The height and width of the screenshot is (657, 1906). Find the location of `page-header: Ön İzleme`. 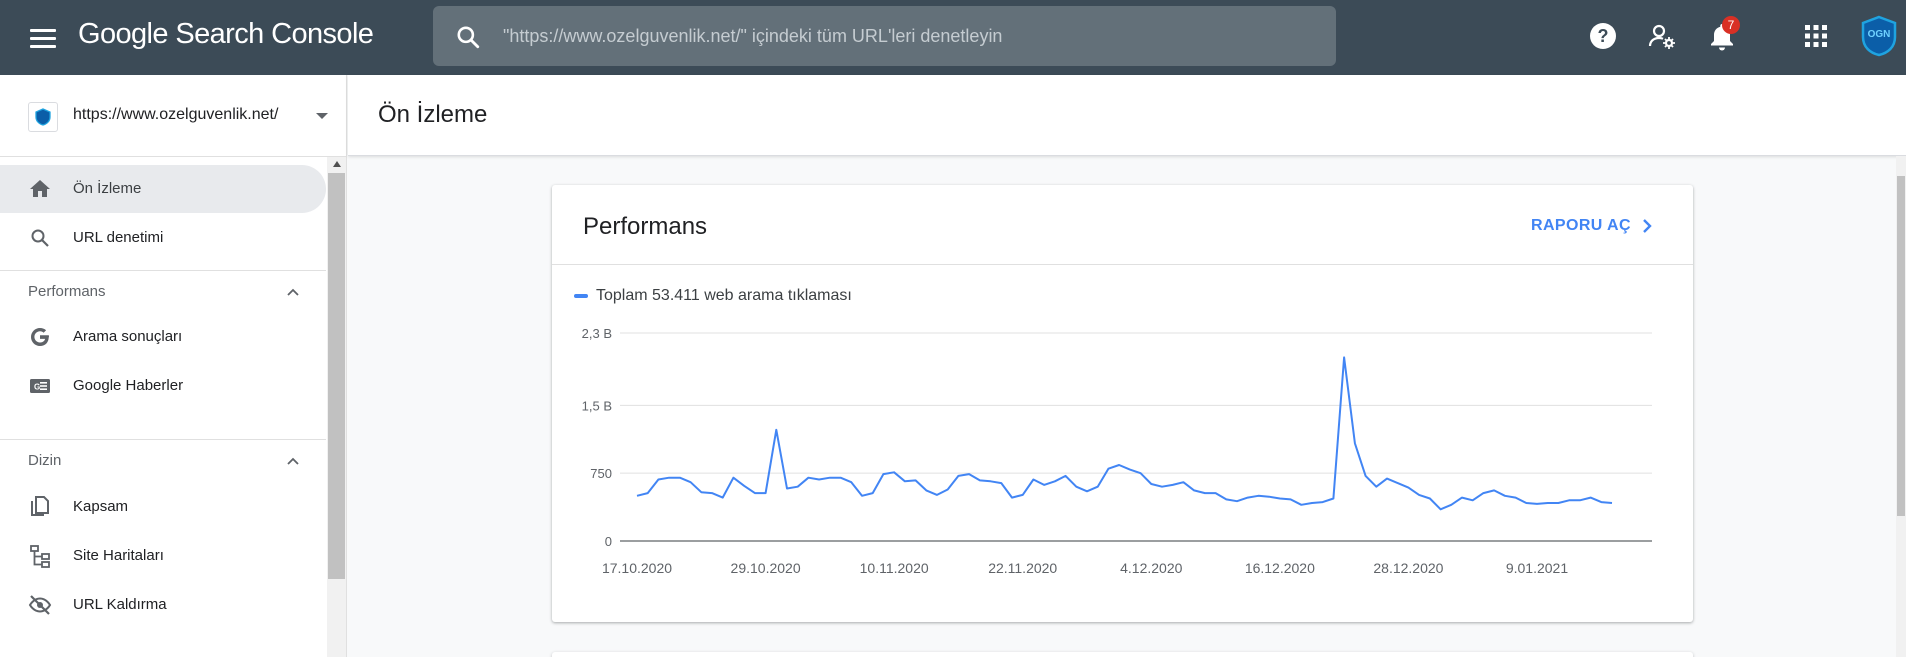

page-header: Ön İzleme is located at coordinates (1127, 115).